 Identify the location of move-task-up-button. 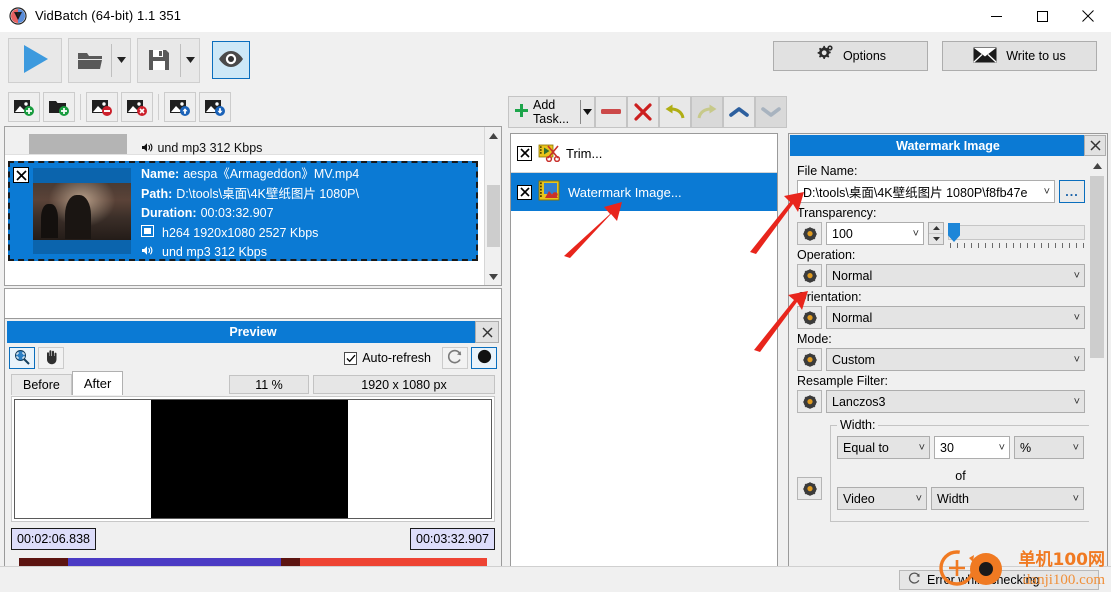
(739, 112).